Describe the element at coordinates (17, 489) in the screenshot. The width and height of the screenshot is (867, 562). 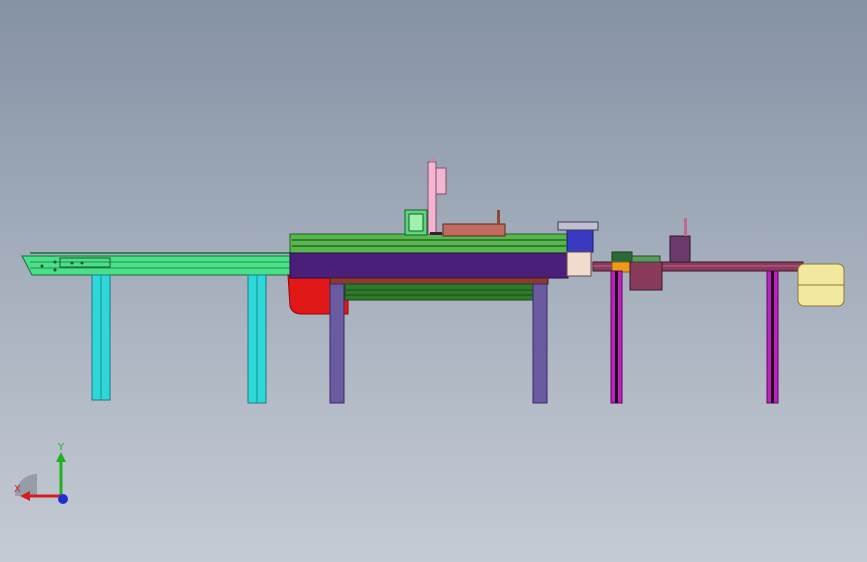
I see `x-axis-label: X` at that location.